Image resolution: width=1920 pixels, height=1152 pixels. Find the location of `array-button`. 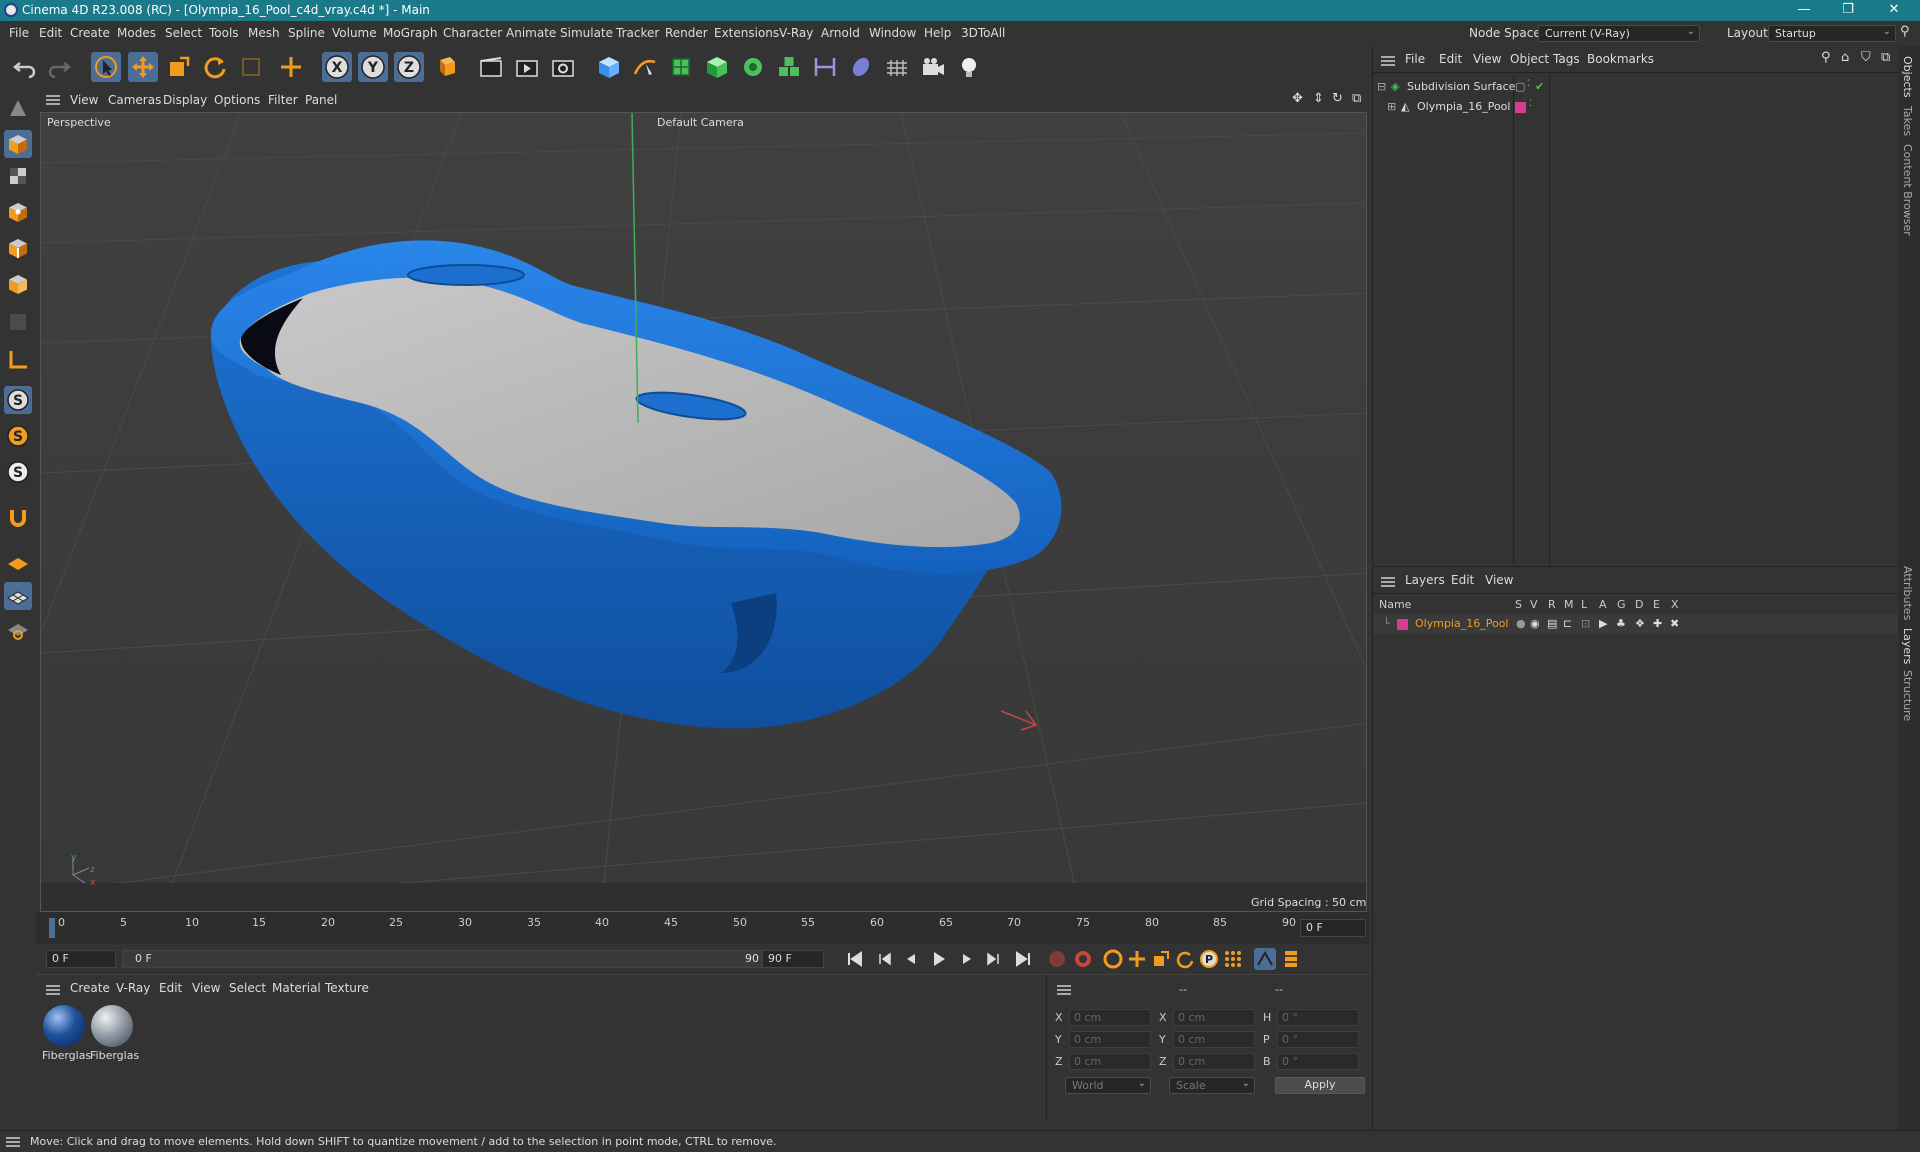

array-button is located at coordinates (753, 67).